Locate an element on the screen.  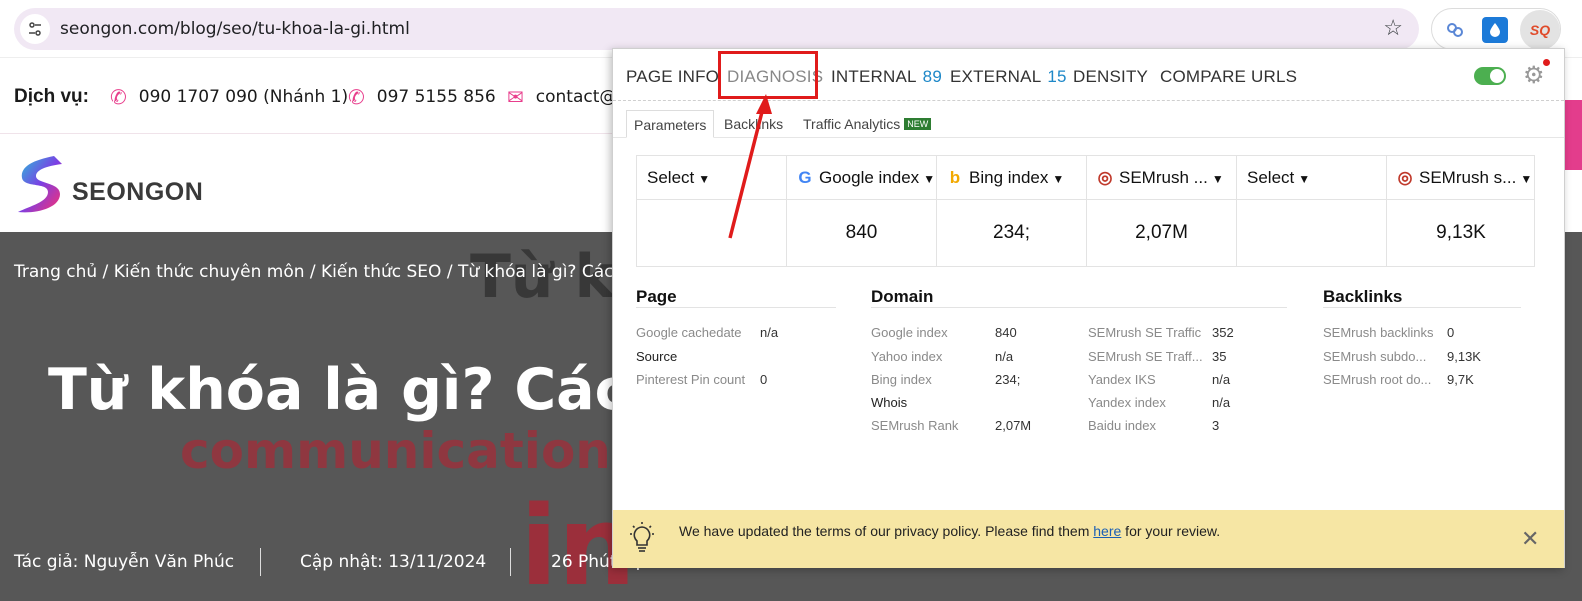
tab-external: EXTERNAL 15 is located at coordinates (1008, 77).